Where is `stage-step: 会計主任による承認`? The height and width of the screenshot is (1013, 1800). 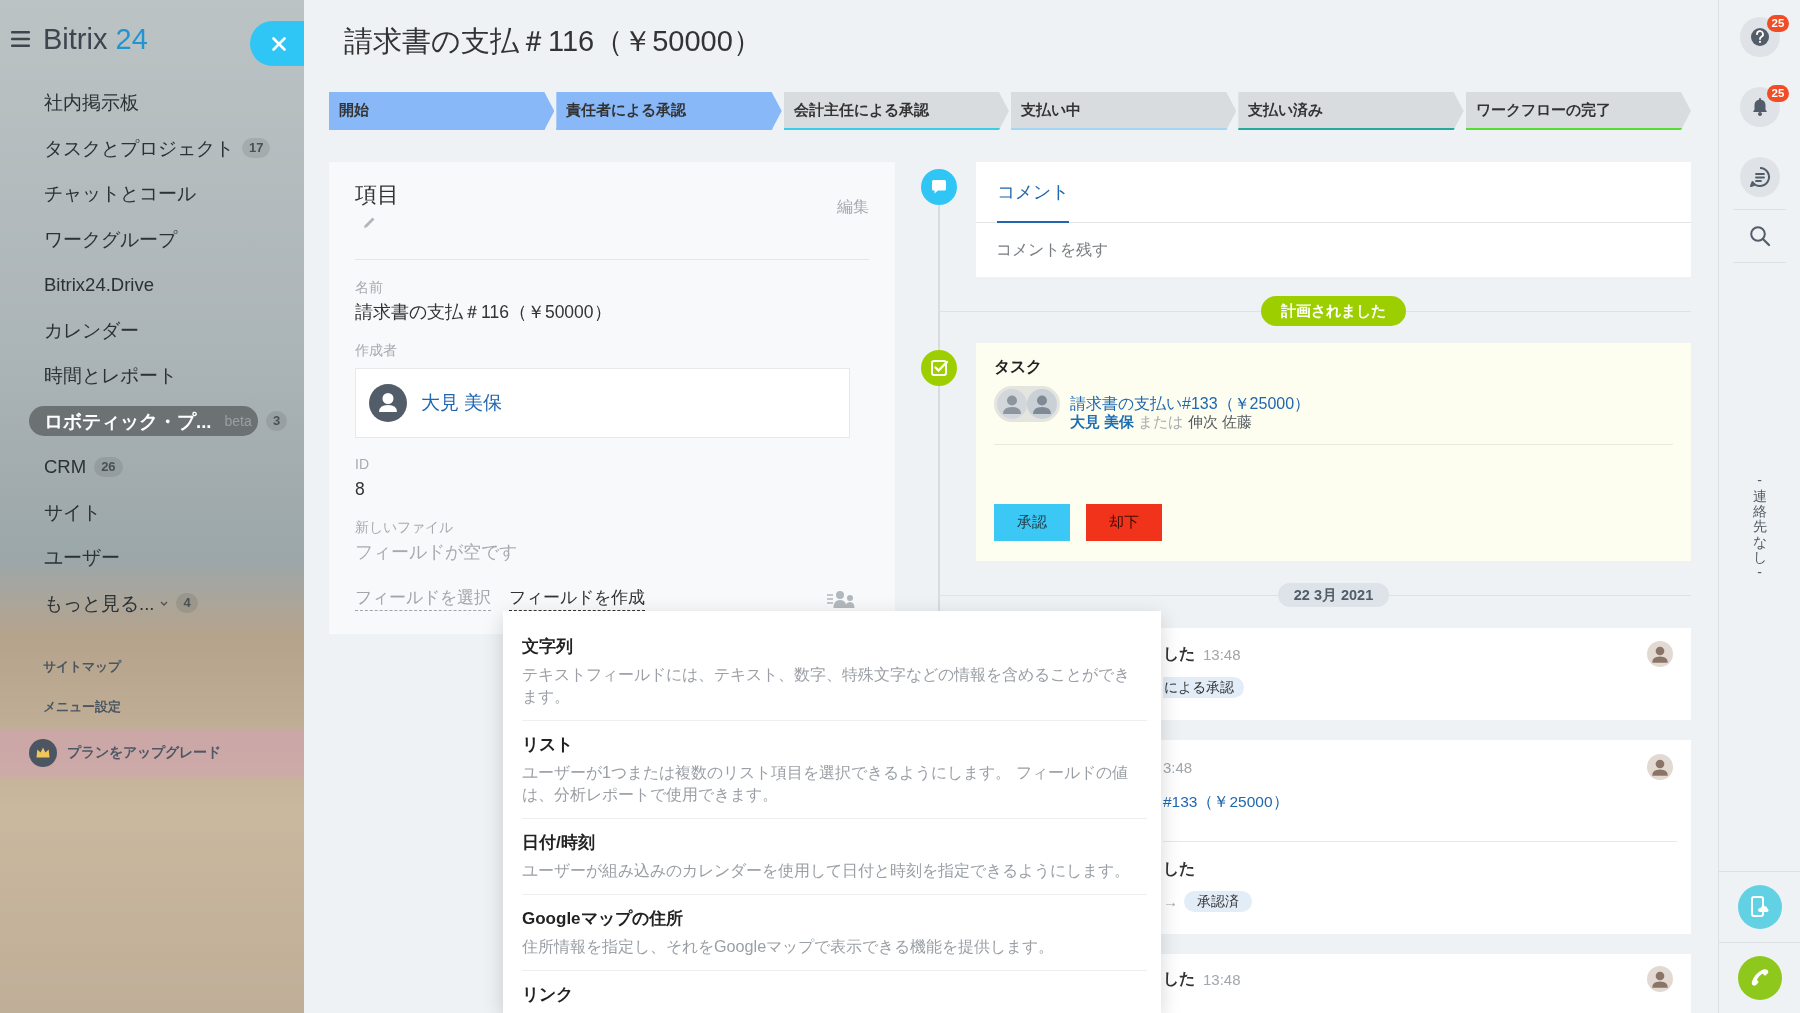 stage-step: 会計主任による承認 is located at coordinates (896, 111).